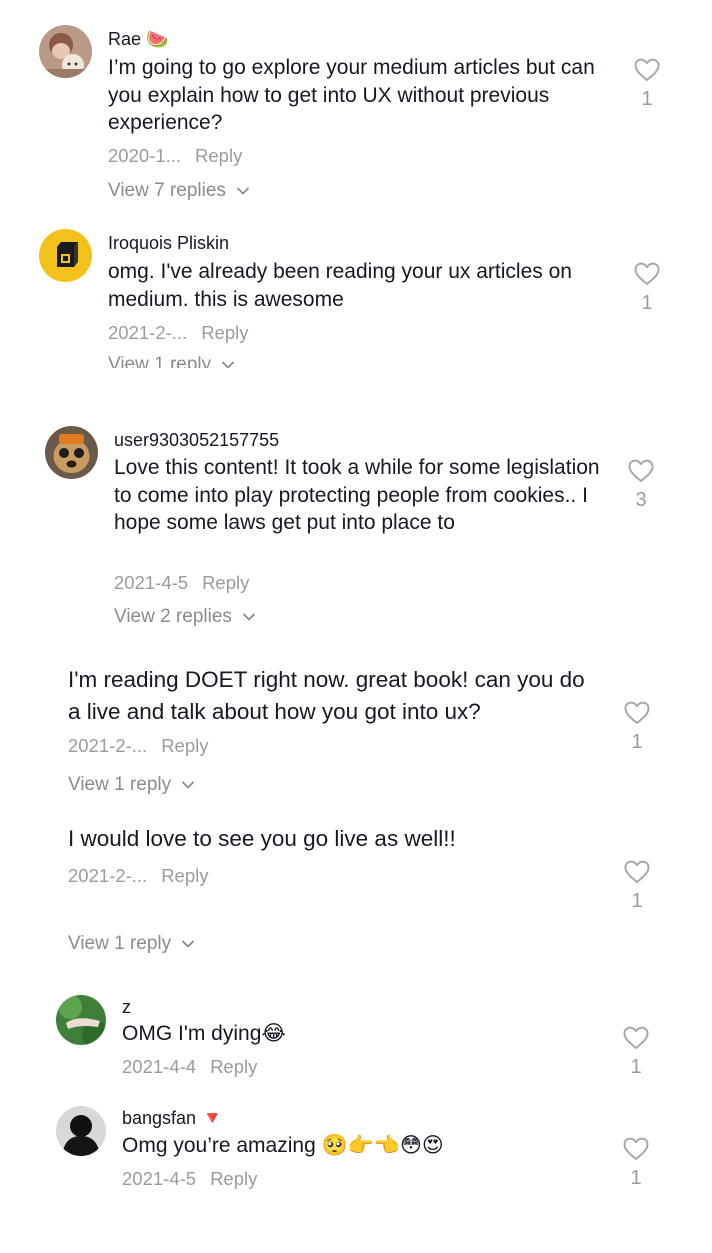  Describe the element at coordinates (283, 1145) in the screenshot. I see `comment-text: Omg you’re amazing 🥺👉👈😳😍` at that location.